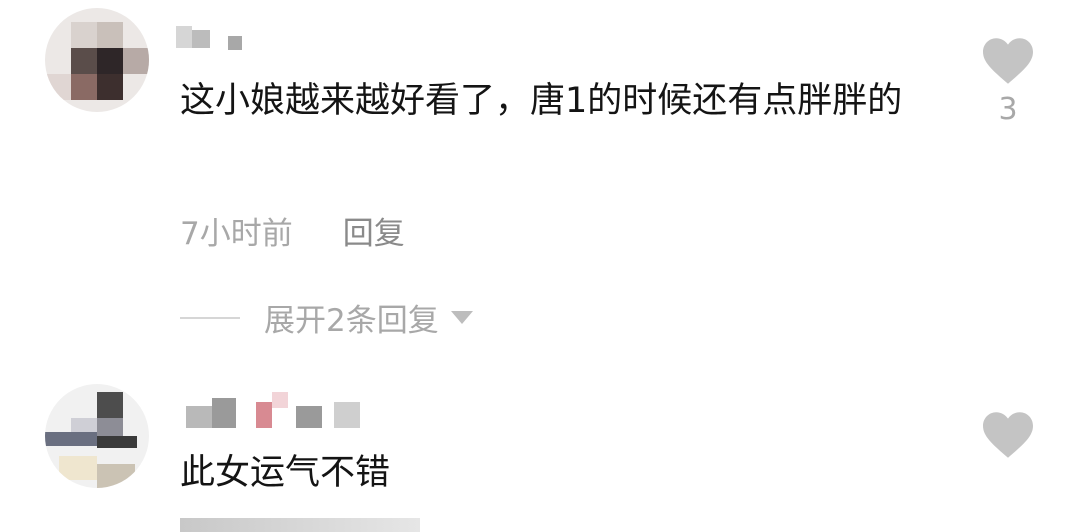  Describe the element at coordinates (236, 234) in the screenshot. I see `comment-time: 7小时前` at that location.